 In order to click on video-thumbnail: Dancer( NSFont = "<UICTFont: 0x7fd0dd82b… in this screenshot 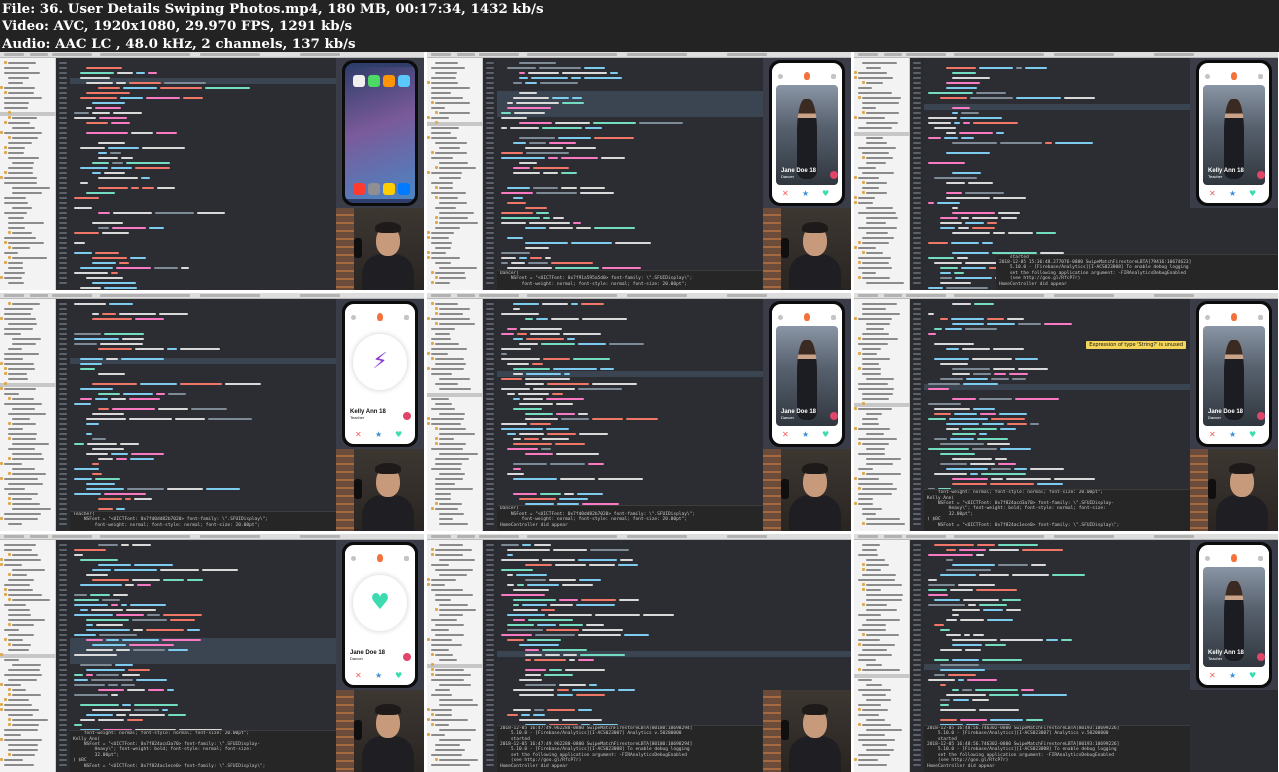, I will do `click(639, 412)`.